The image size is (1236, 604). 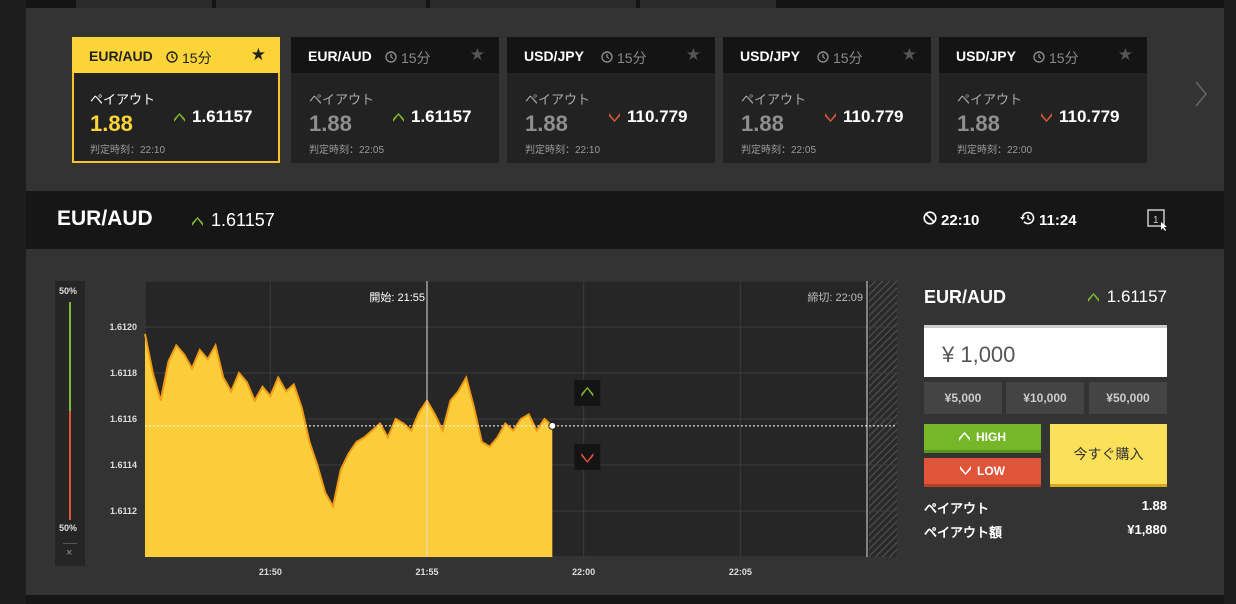 I want to click on high-sentiment-fill, so click(x=70, y=356).